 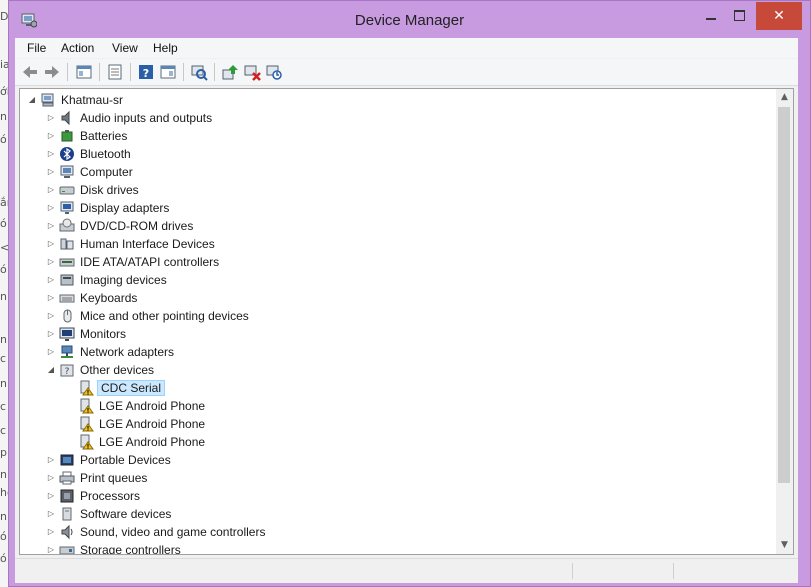 I want to click on scroll-down-arrow: ▼, so click(x=784, y=545).